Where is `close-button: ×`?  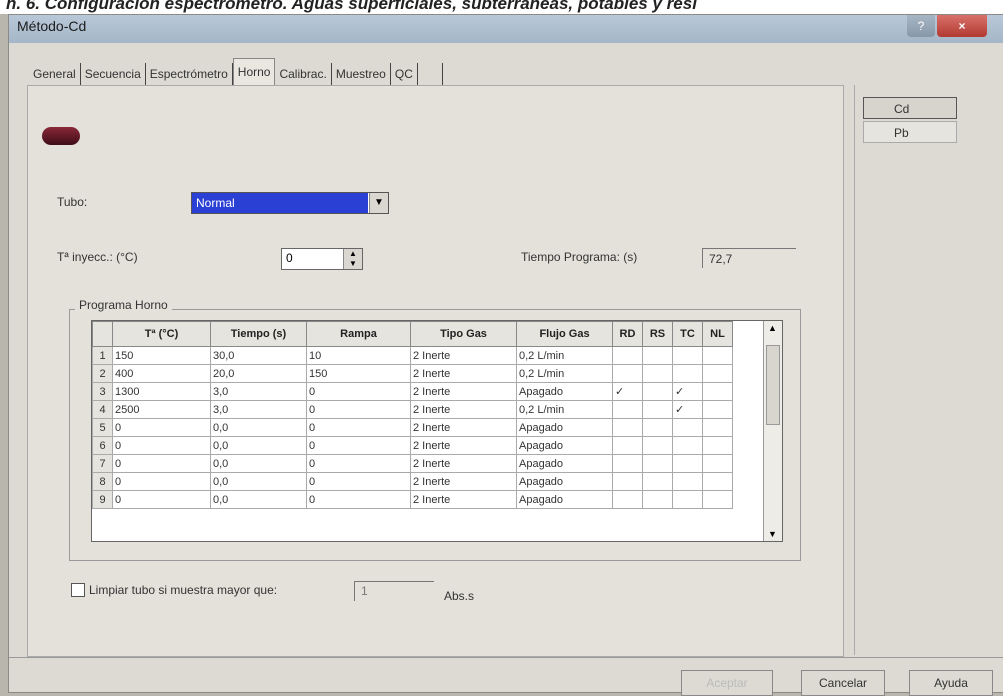
close-button: × is located at coordinates (962, 26).